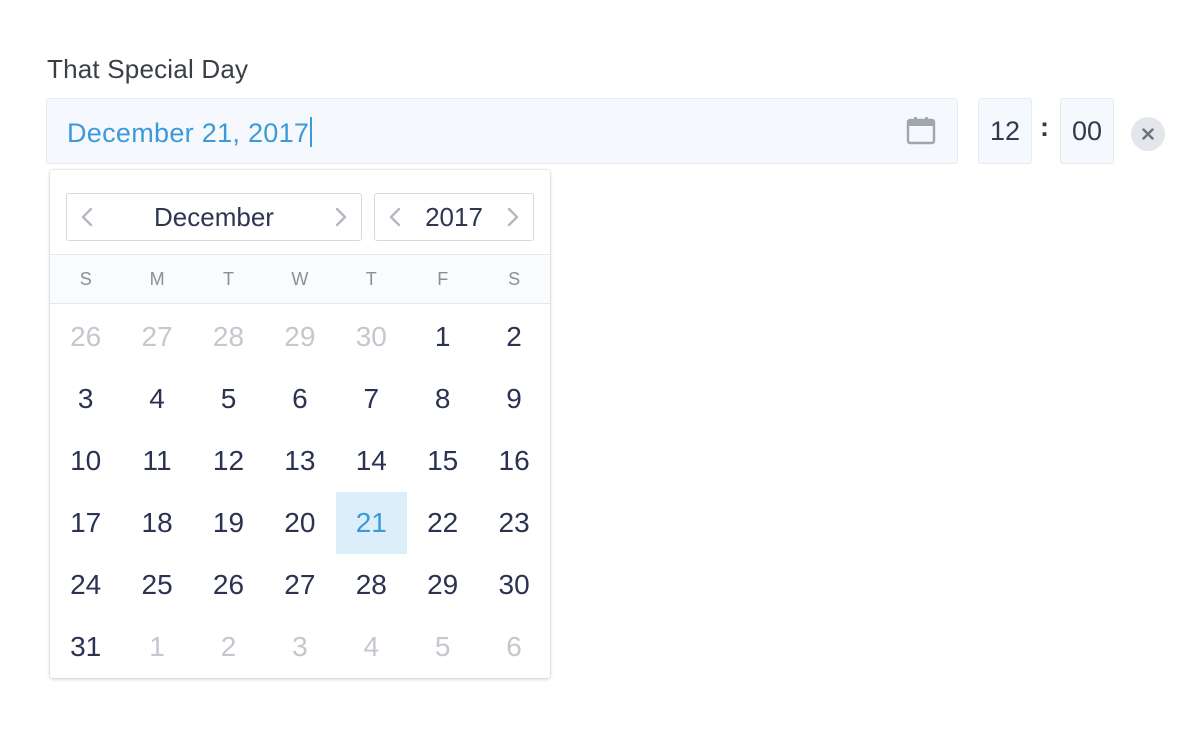 This screenshot has height=754, width=1198. What do you see at coordinates (85, 585) in the screenshot?
I see `day-cell: 24` at bounding box center [85, 585].